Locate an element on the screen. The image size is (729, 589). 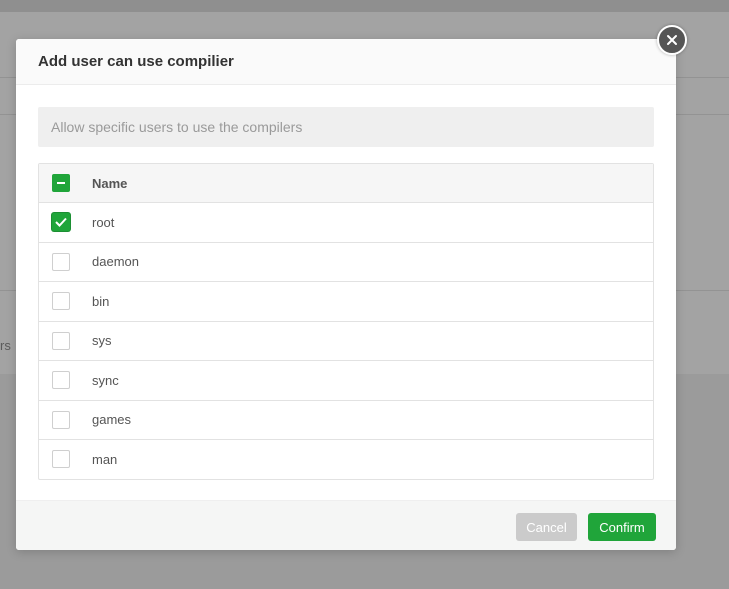
table-row: bin is located at coordinates (346, 301).